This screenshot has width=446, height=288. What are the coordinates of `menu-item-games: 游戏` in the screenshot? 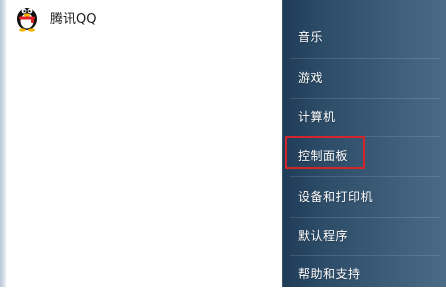 It's located at (364, 77).